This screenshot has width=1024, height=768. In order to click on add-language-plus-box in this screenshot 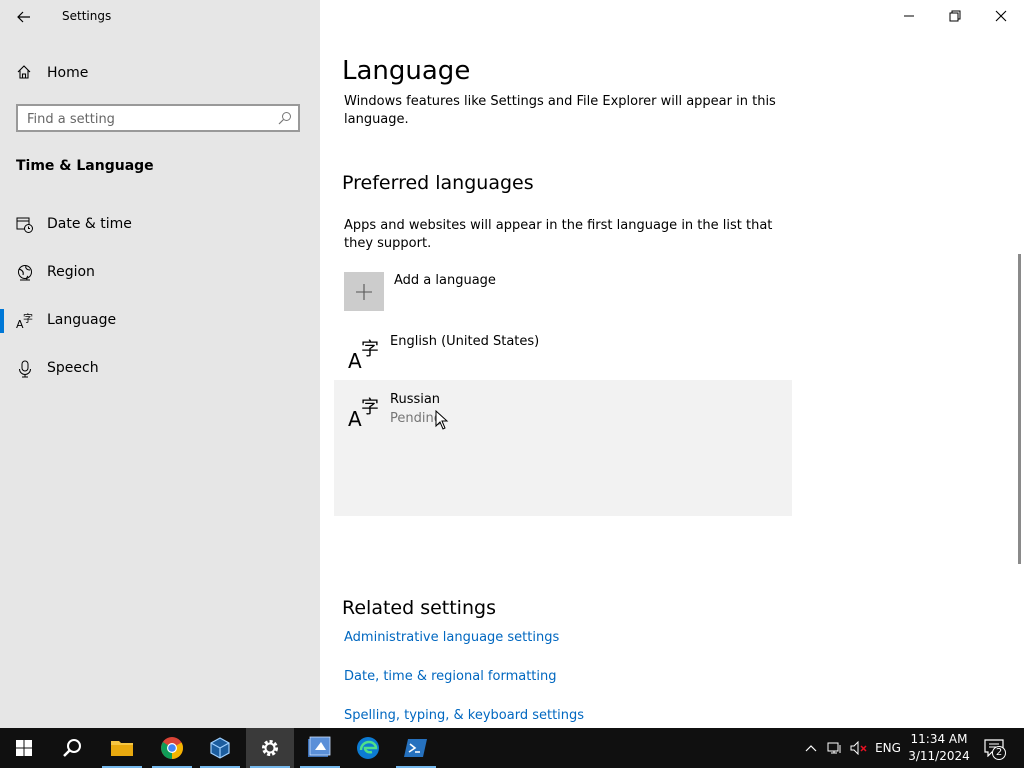, I will do `click(364, 291)`.